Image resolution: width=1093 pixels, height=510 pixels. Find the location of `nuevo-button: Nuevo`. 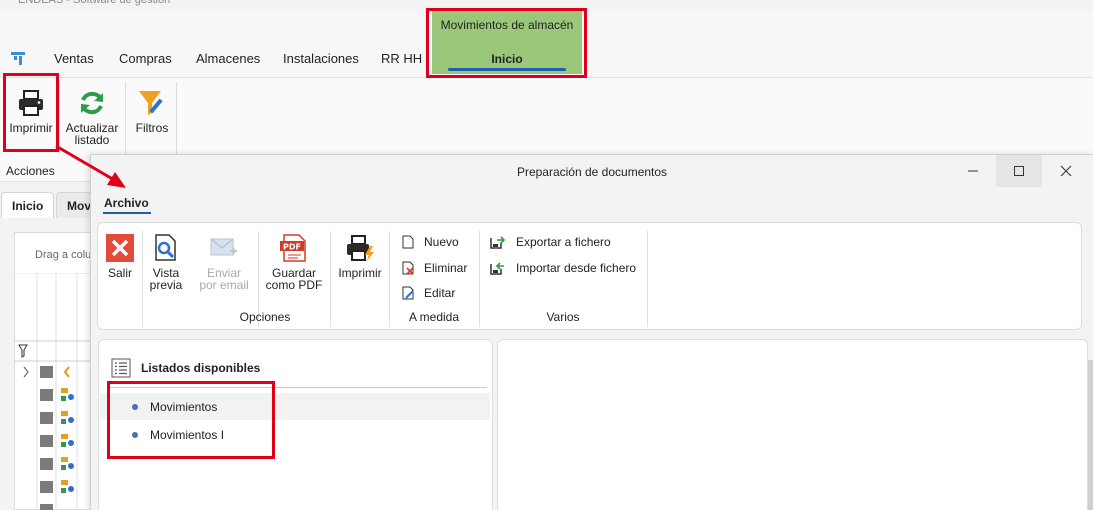

nuevo-button: Nuevo is located at coordinates (430, 242).